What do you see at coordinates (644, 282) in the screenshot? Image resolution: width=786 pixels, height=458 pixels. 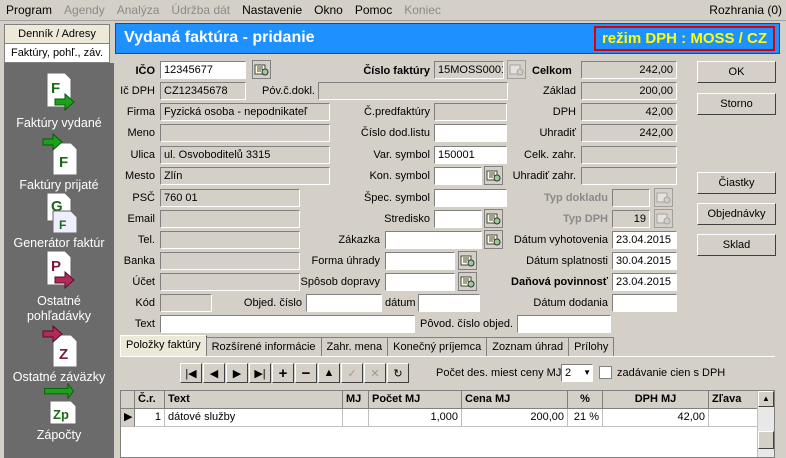 I see `danova-povinnost-input: 23.04.2015` at bounding box center [644, 282].